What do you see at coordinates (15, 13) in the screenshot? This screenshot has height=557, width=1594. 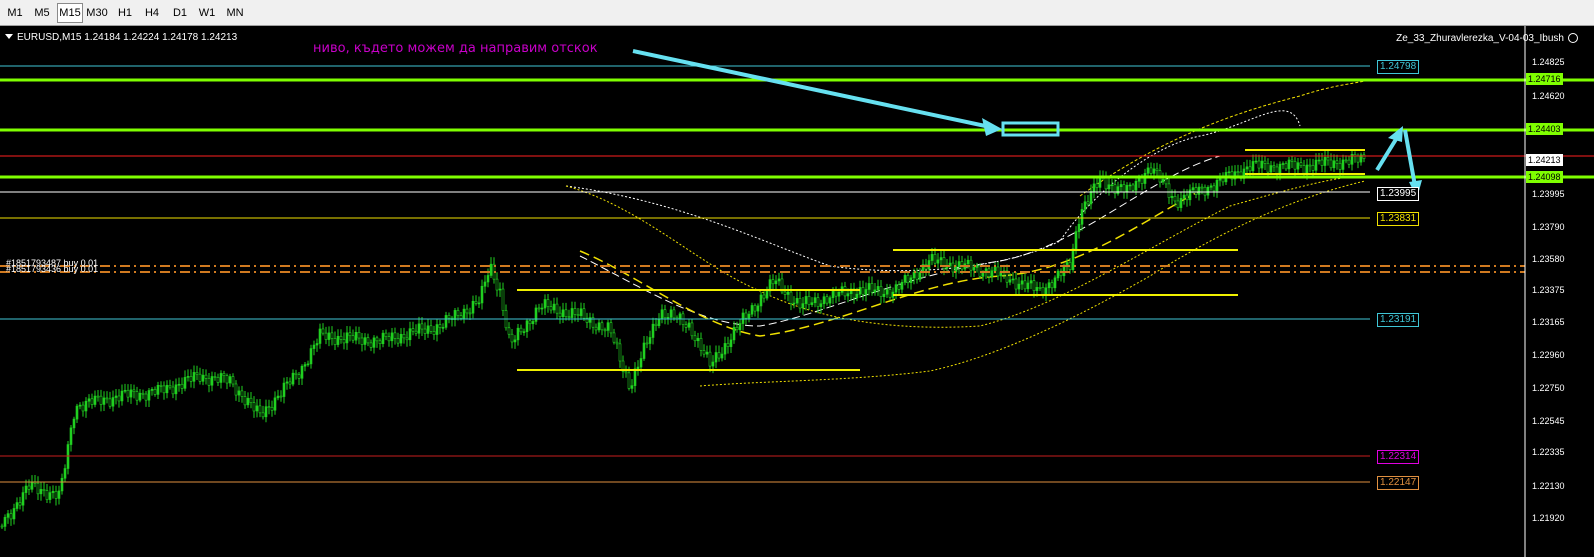 I see `timeframe-m1-button: M1` at bounding box center [15, 13].